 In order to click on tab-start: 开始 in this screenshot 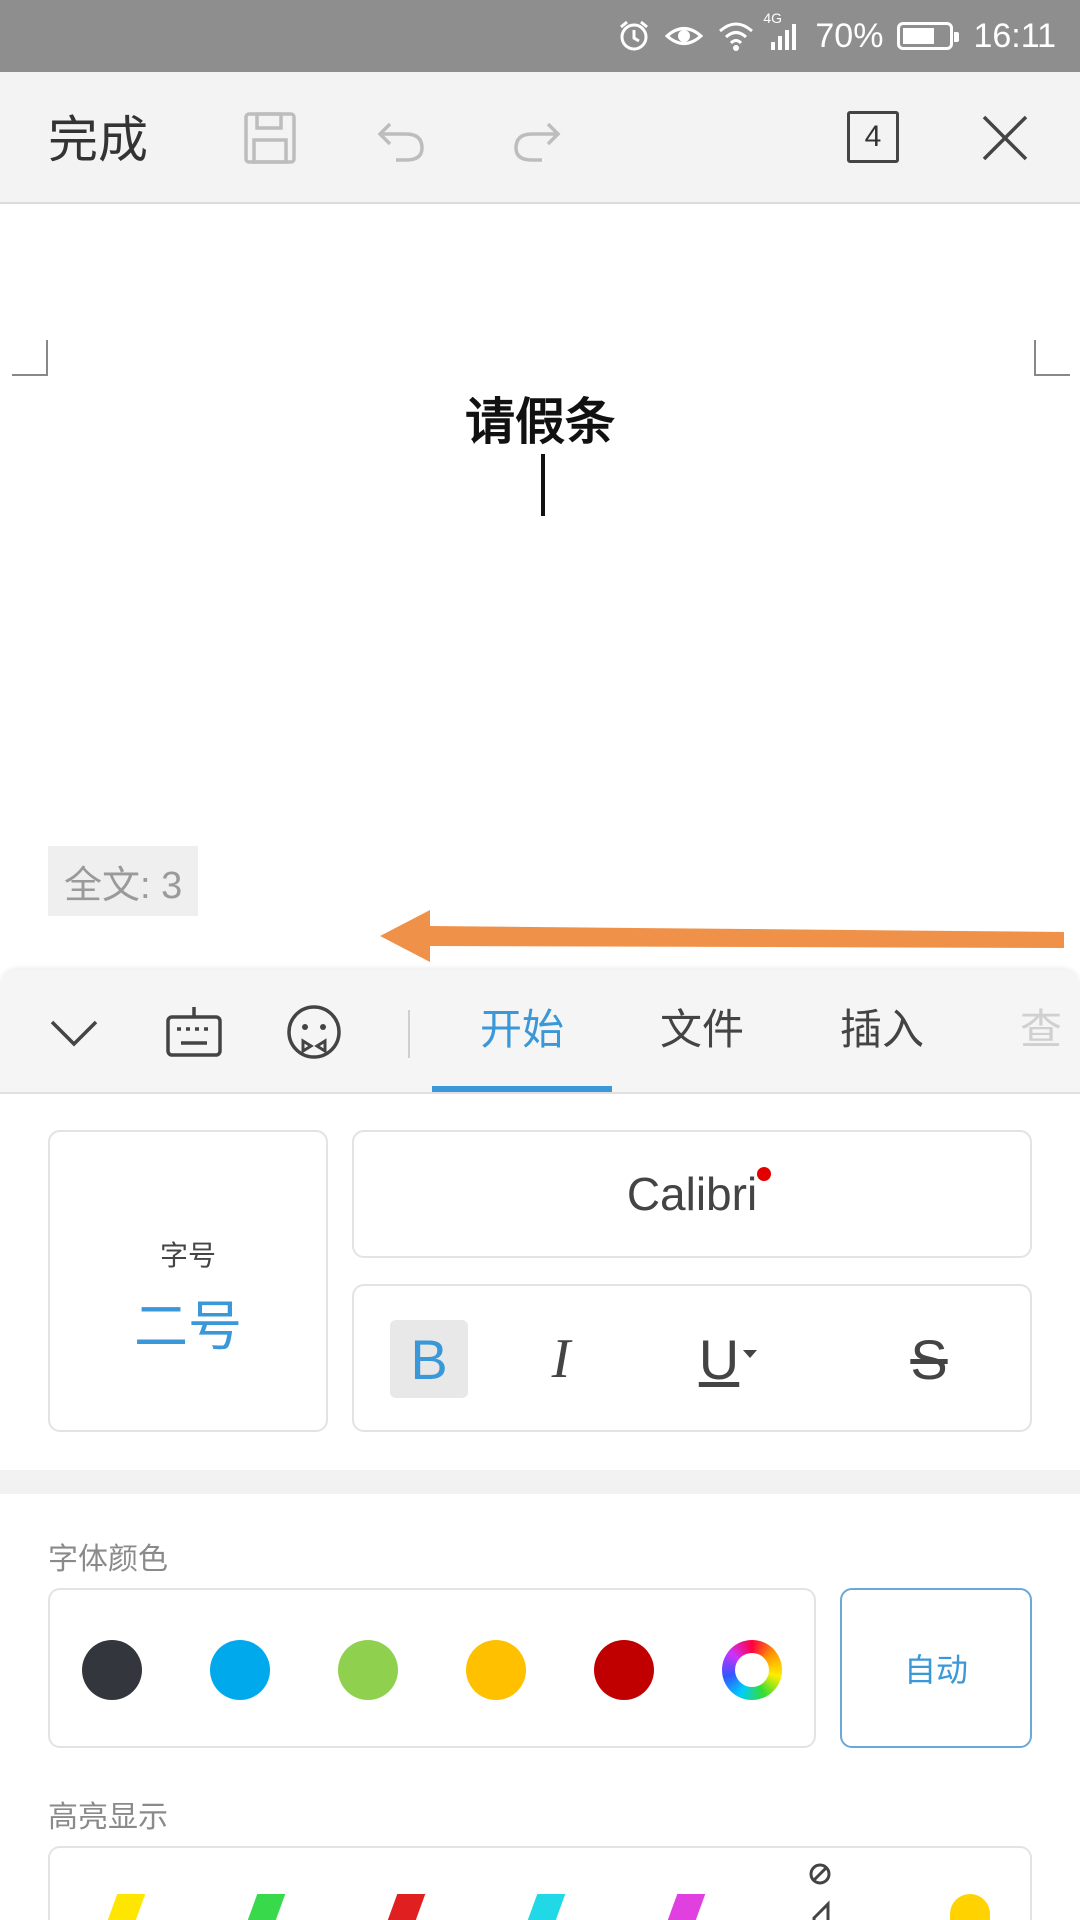, I will do `click(522, 1030)`.